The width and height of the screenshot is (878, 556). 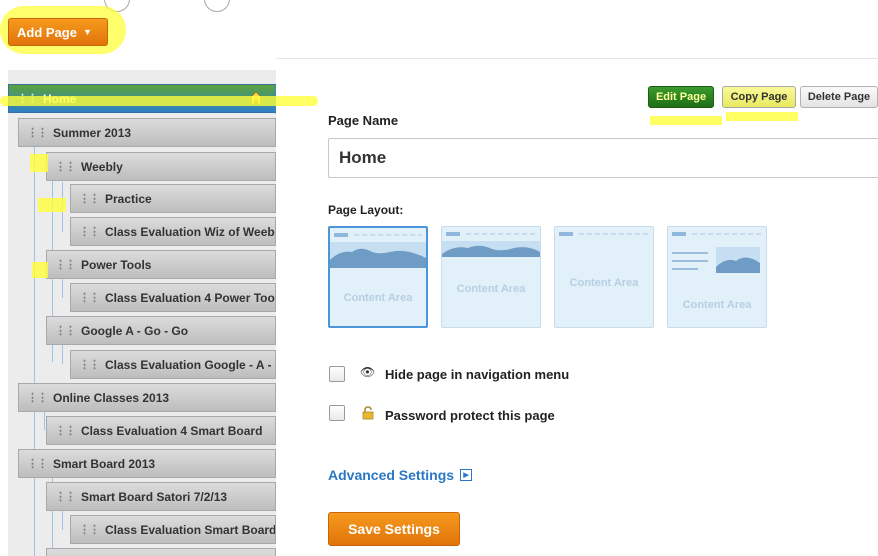 I want to click on layout-option-no-header: Content Area, so click(x=604, y=277).